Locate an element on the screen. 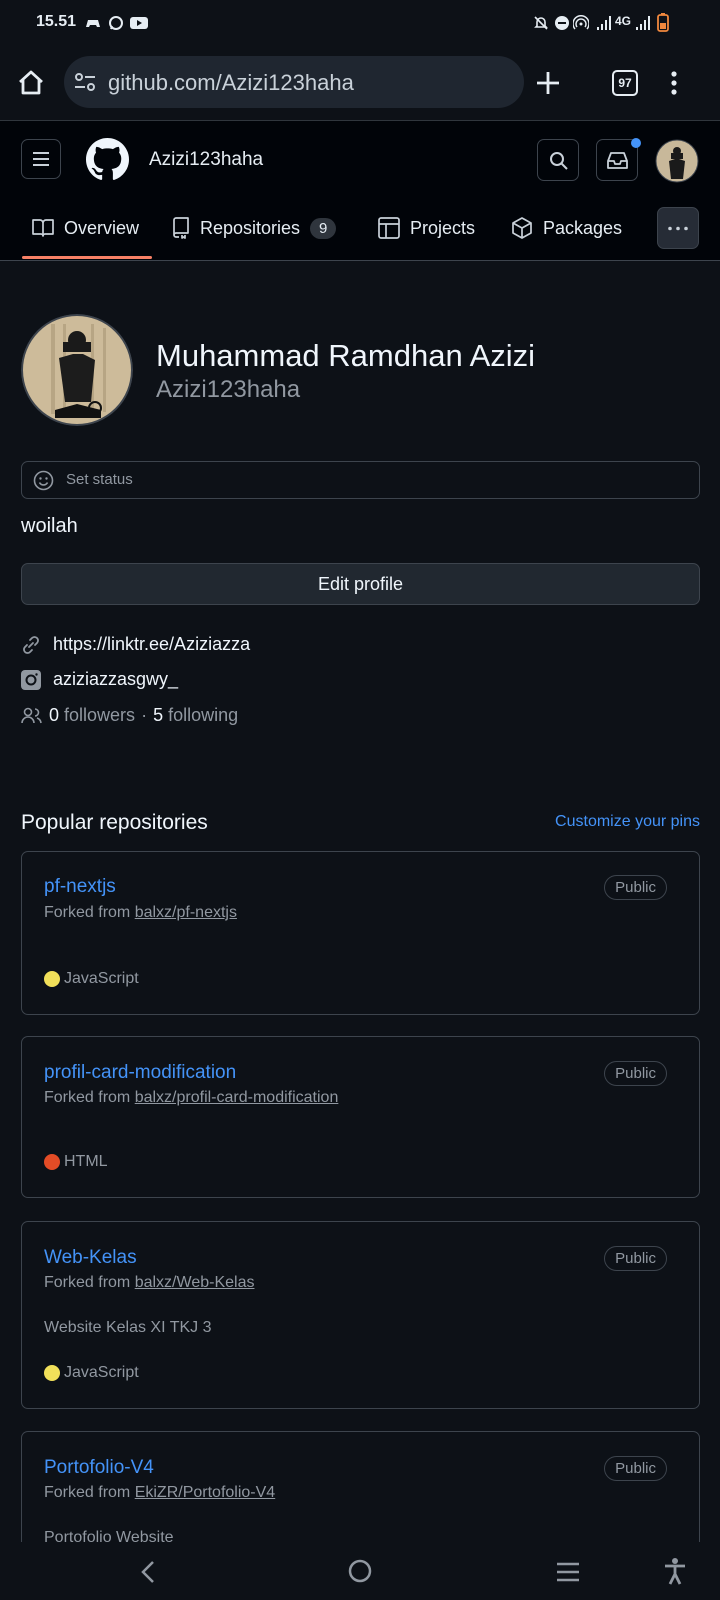  tab-label: Repositories is located at coordinates (250, 227).